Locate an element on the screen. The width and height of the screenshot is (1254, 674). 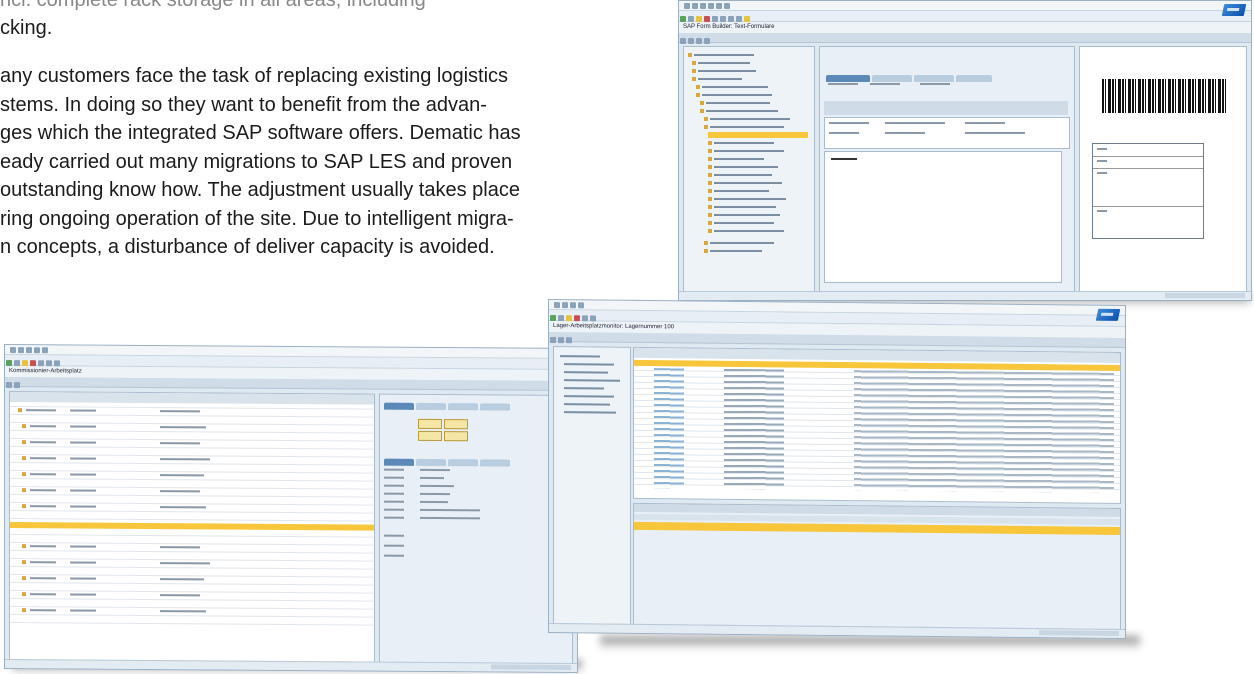
transfer-order-table is located at coordinates (877, 425).